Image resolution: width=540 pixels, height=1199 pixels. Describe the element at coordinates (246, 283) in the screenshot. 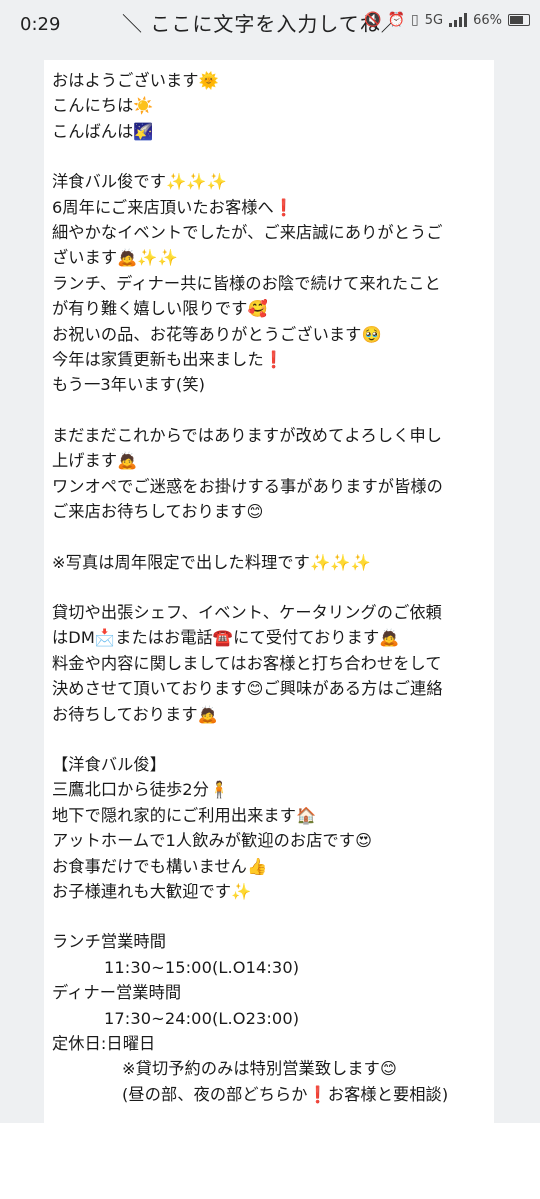

I see `text-line: ランチ、ディナー共に皆様のお陰で続けて来れたこと` at that location.